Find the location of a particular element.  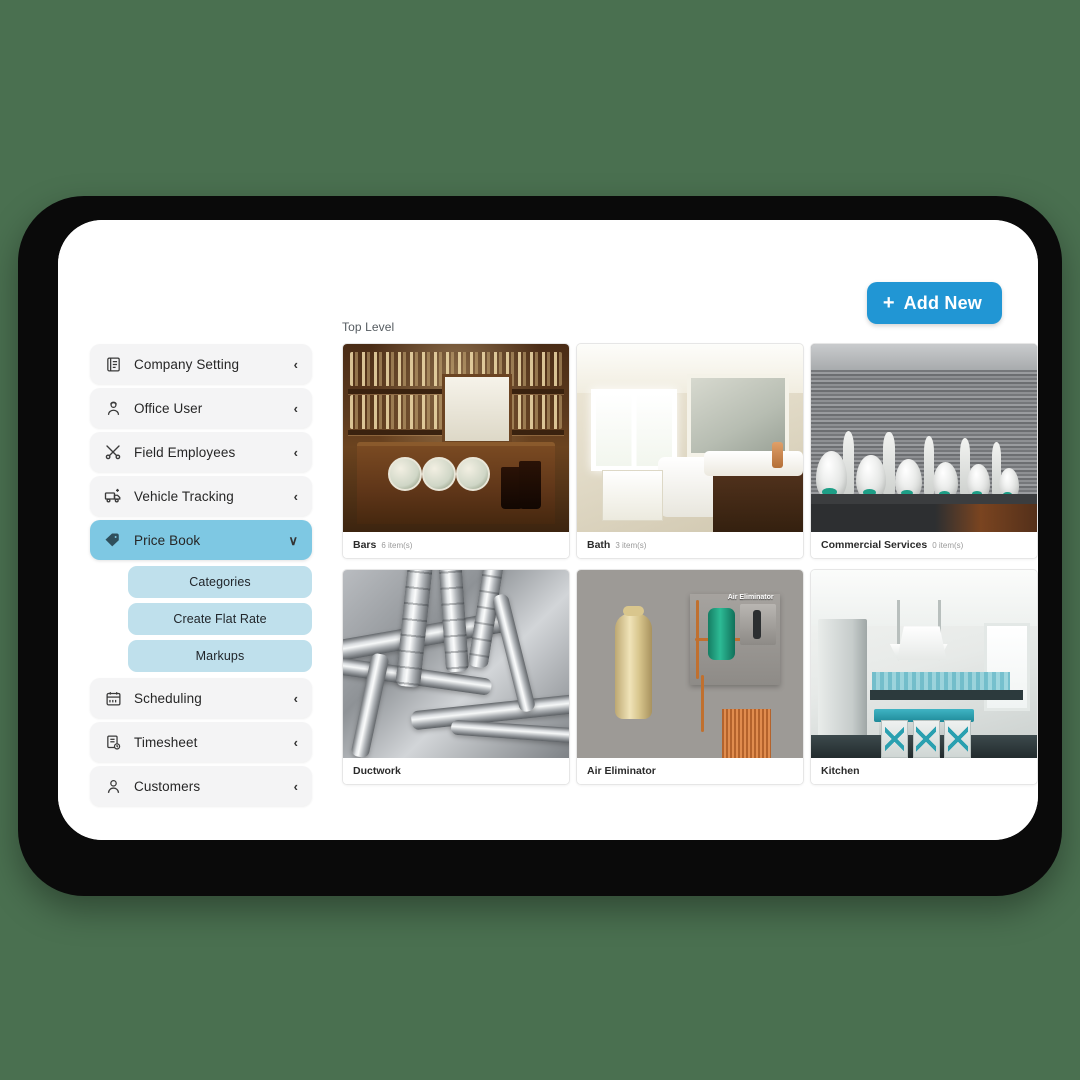

price-tag-icon is located at coordinates (113, 540).